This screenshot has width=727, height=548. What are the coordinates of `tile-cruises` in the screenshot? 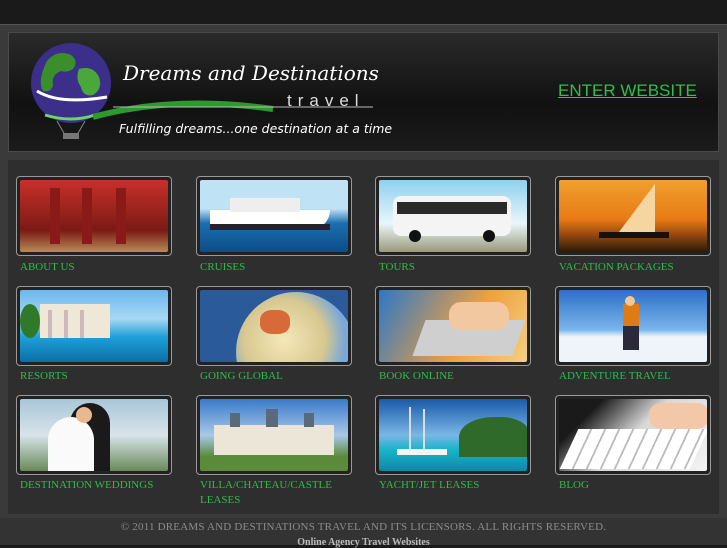 It's located at (274, 216).